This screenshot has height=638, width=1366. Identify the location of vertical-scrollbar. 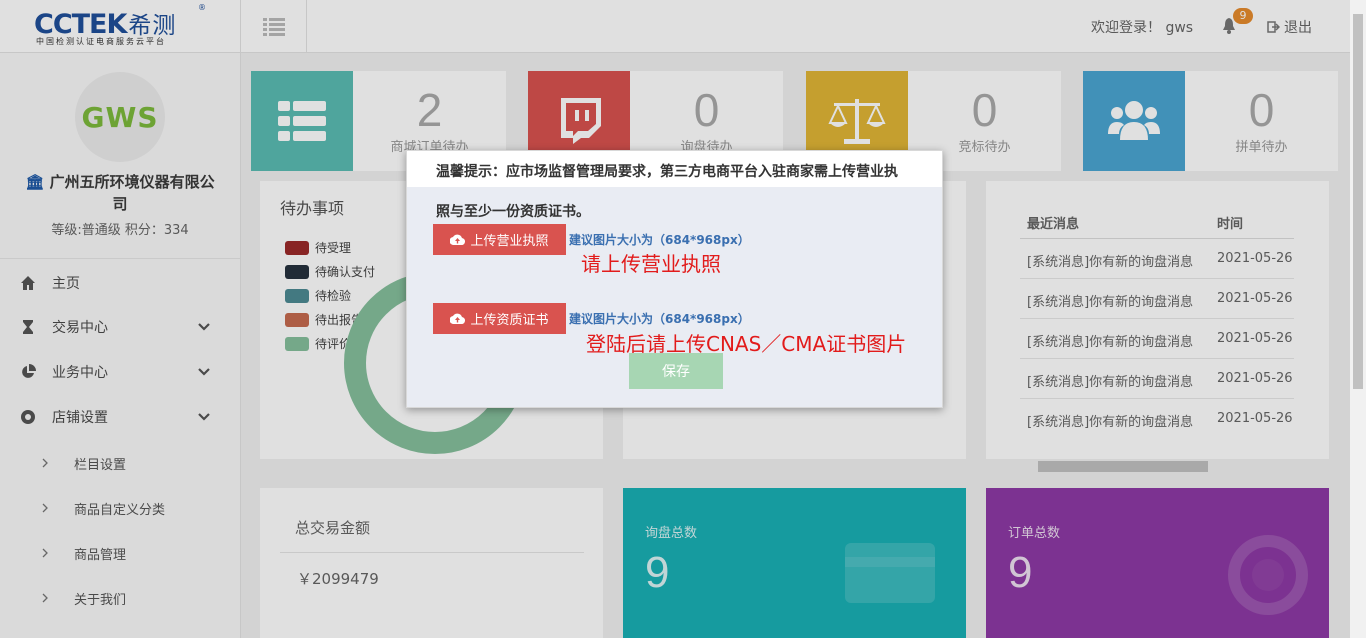
(1358, 319).